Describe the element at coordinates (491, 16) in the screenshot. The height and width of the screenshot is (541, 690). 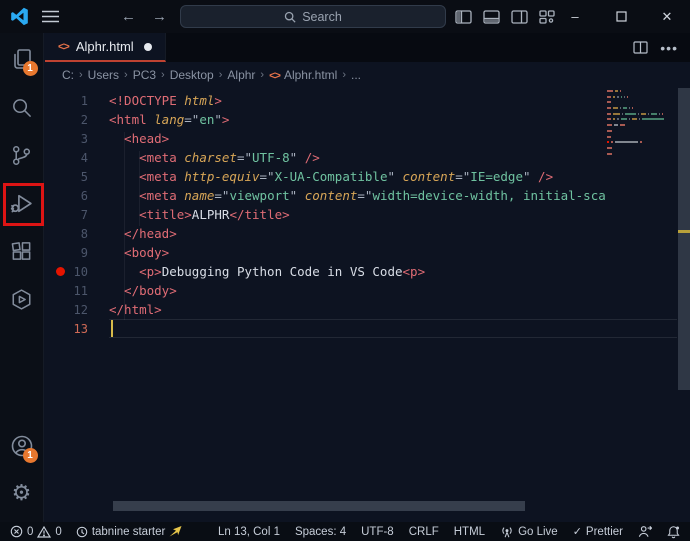
I see `toggle-panel-icon` at that location.